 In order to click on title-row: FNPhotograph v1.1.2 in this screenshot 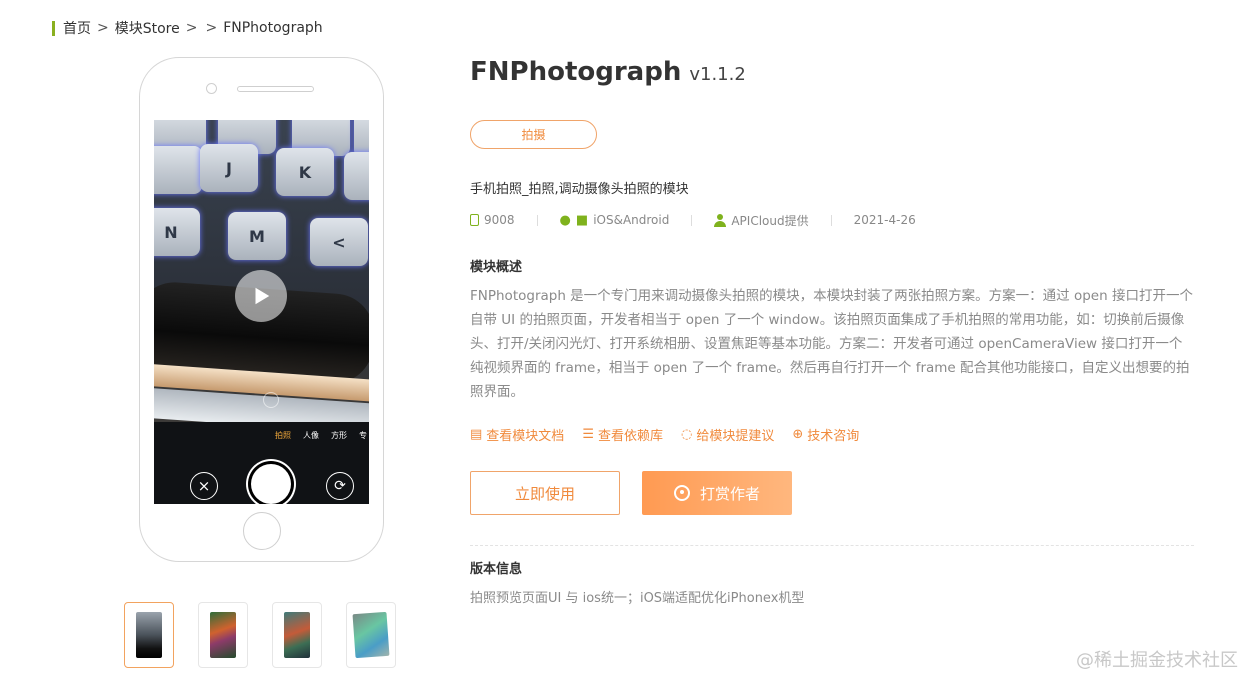, I will do `click(608, 72)`.